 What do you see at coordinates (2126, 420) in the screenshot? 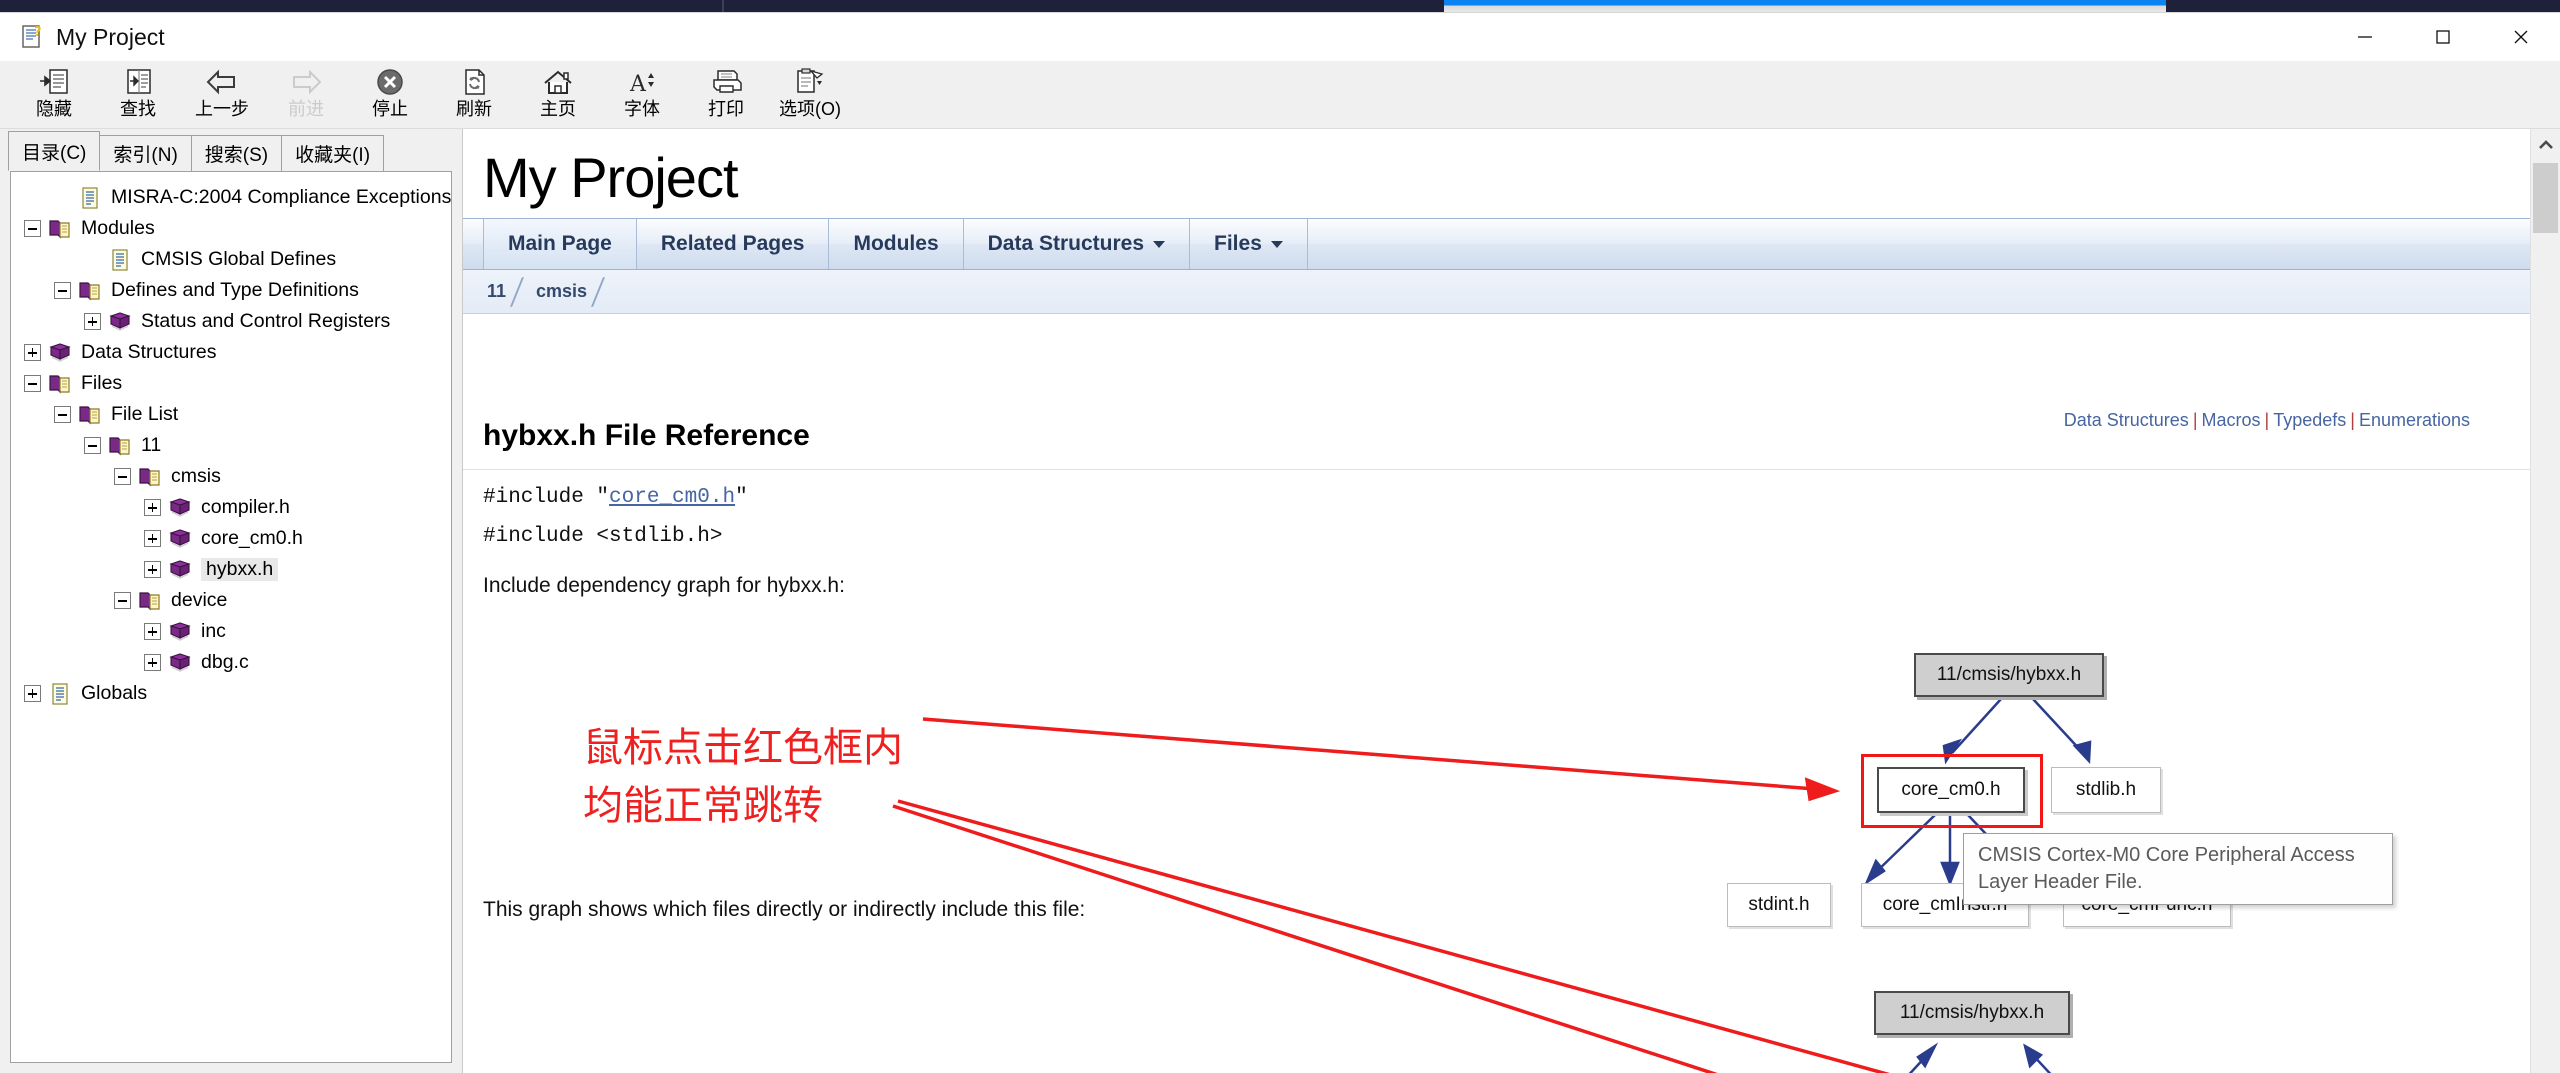
I see `jump-link-data-structures: Data Structures` at bounding box center [2126, 420].